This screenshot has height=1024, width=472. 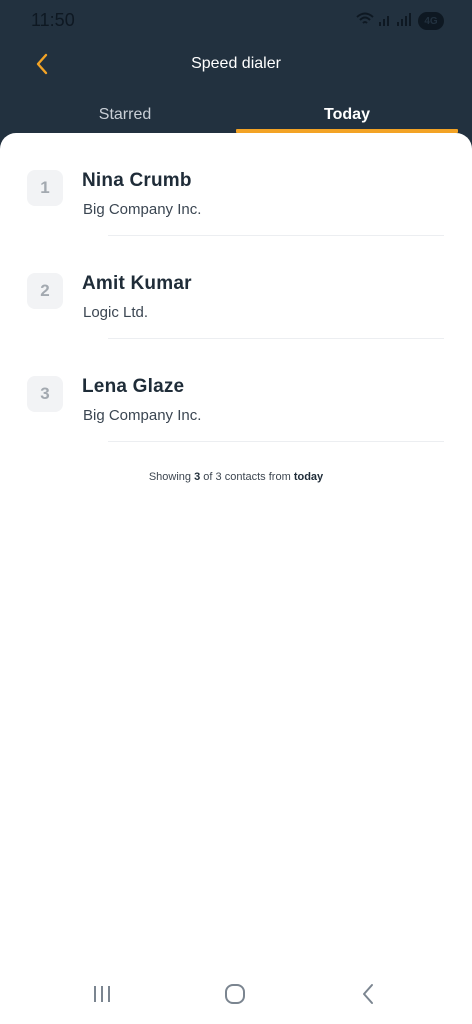 I want to click on system-back-button, so click(x=368, y=996).